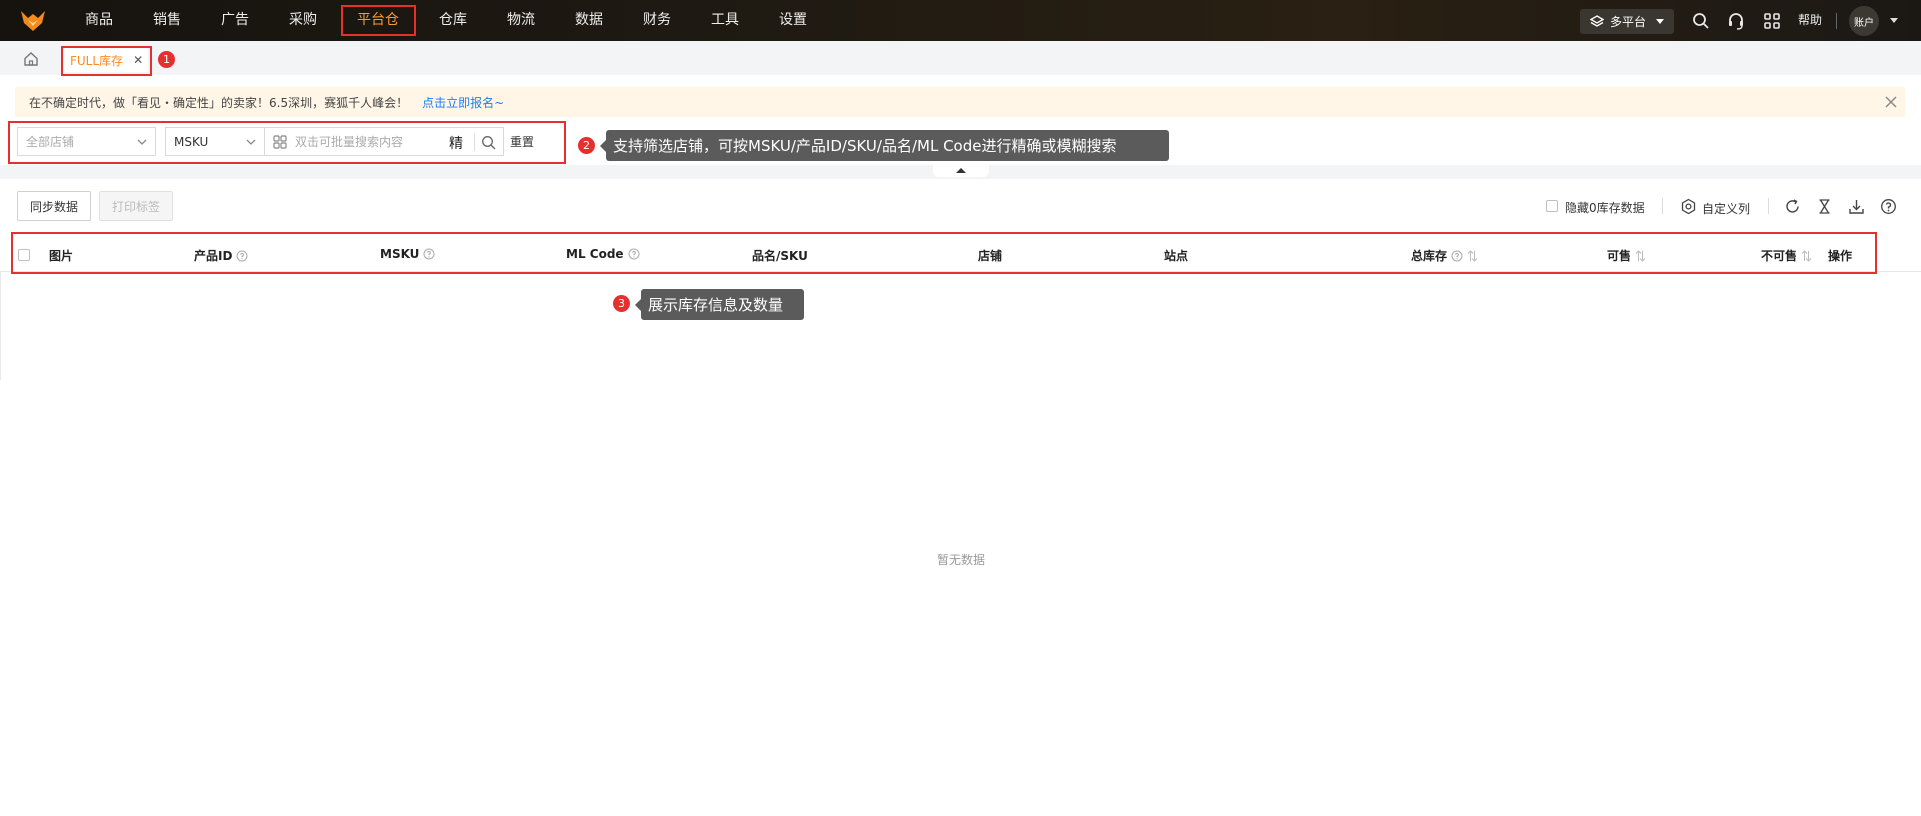  I want to click on callout-badge-1: 1, so click(166, 59).